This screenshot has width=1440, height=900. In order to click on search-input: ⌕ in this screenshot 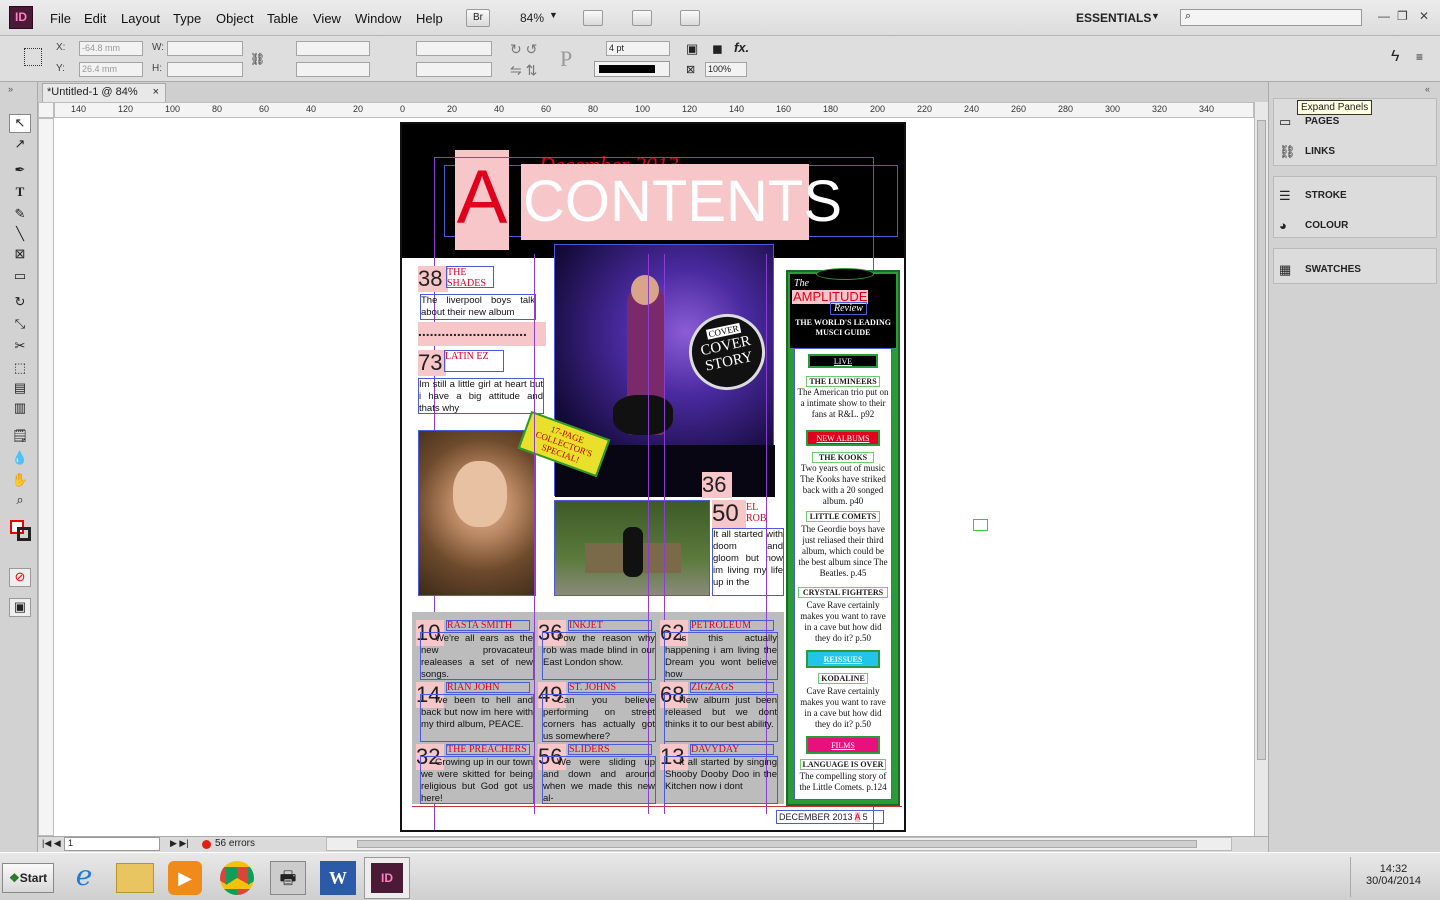, I will do `click(1271, 17)`.